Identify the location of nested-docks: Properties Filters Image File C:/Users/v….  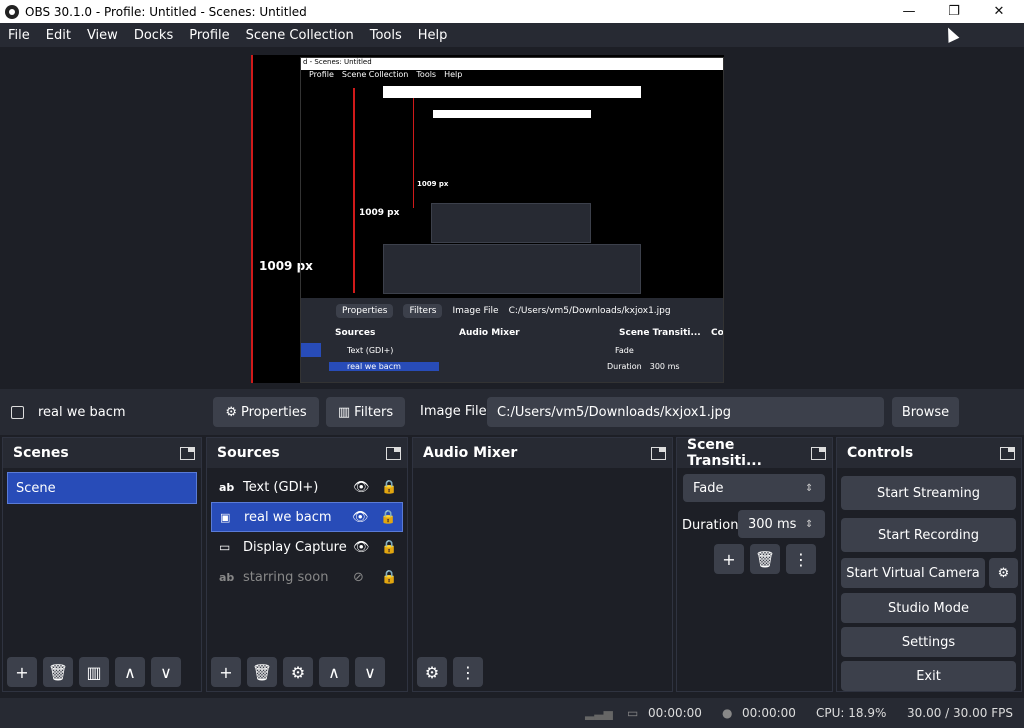
(512, 340).